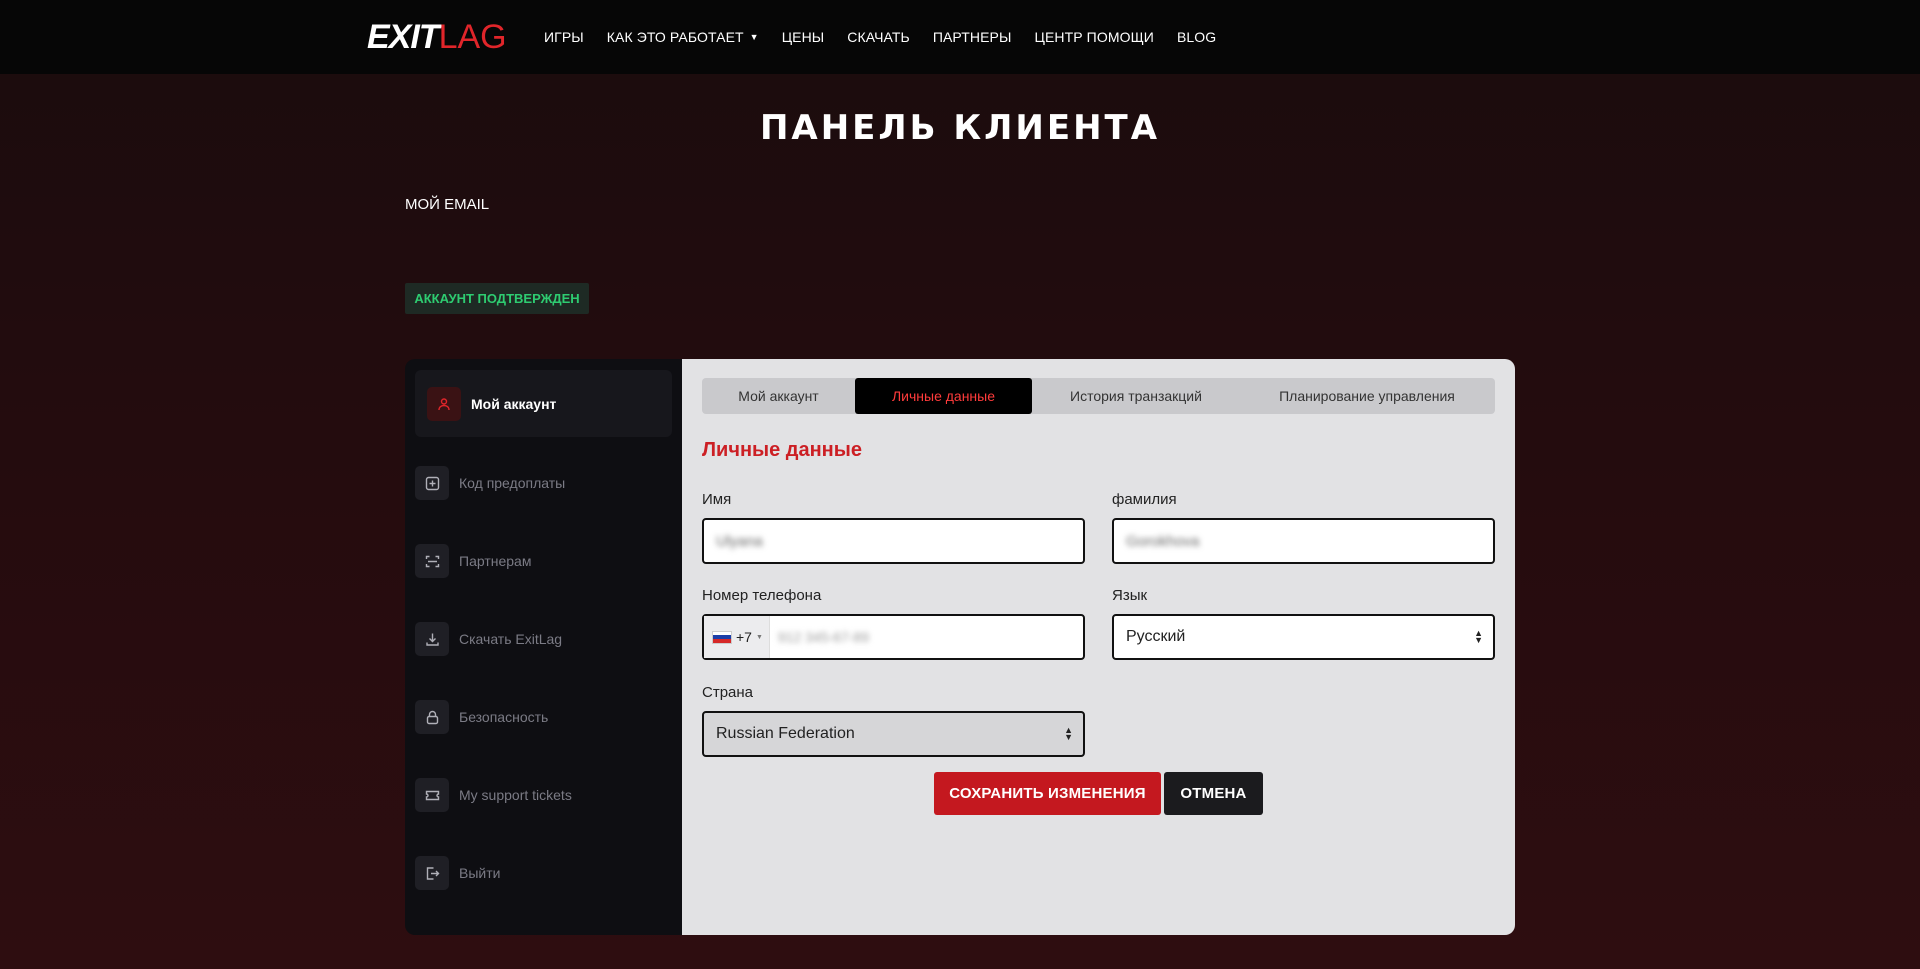  I want to click on country-code-selector: +7 ▼, so click(737, 637).